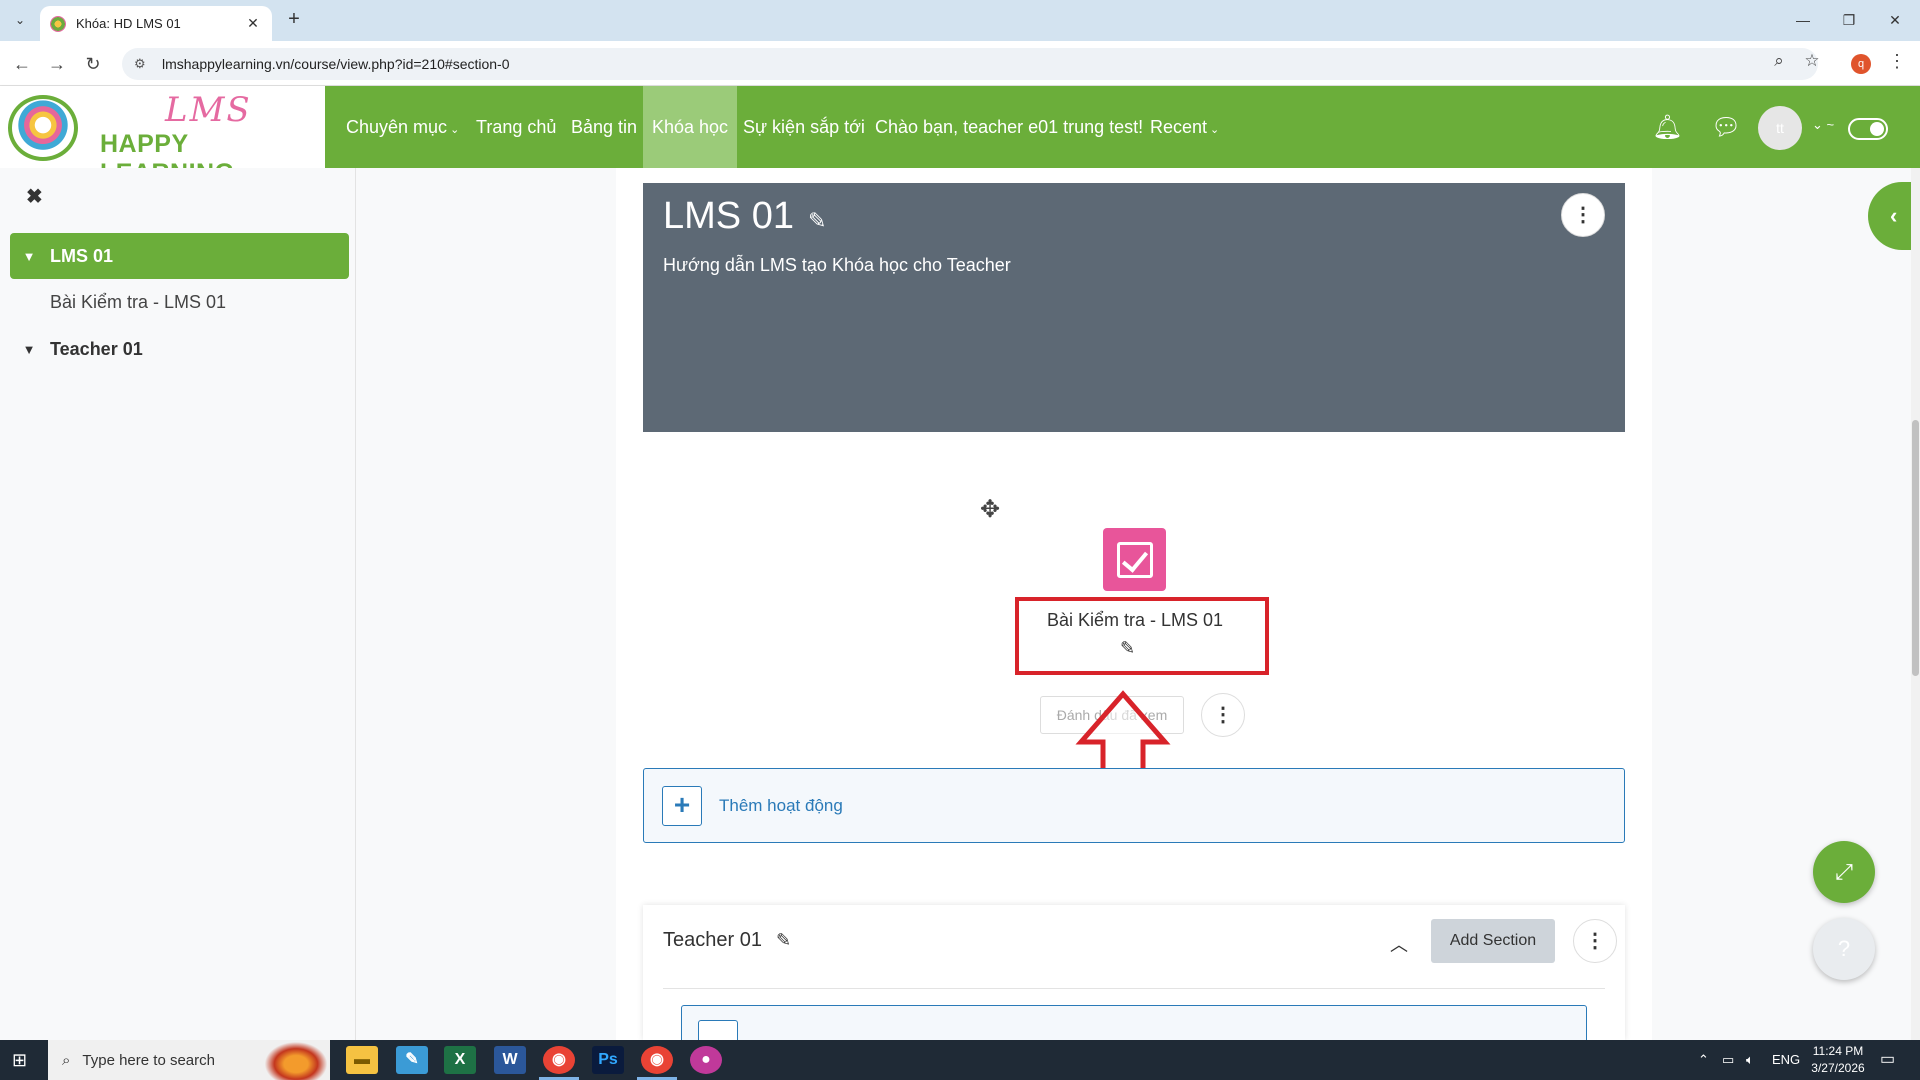 Image resolution: width=1920 pixels, height=1080 pixels. Describe the element at coordinates (57, 64) in the screenshot. I see `forward-arrow-icon: →` at that location.